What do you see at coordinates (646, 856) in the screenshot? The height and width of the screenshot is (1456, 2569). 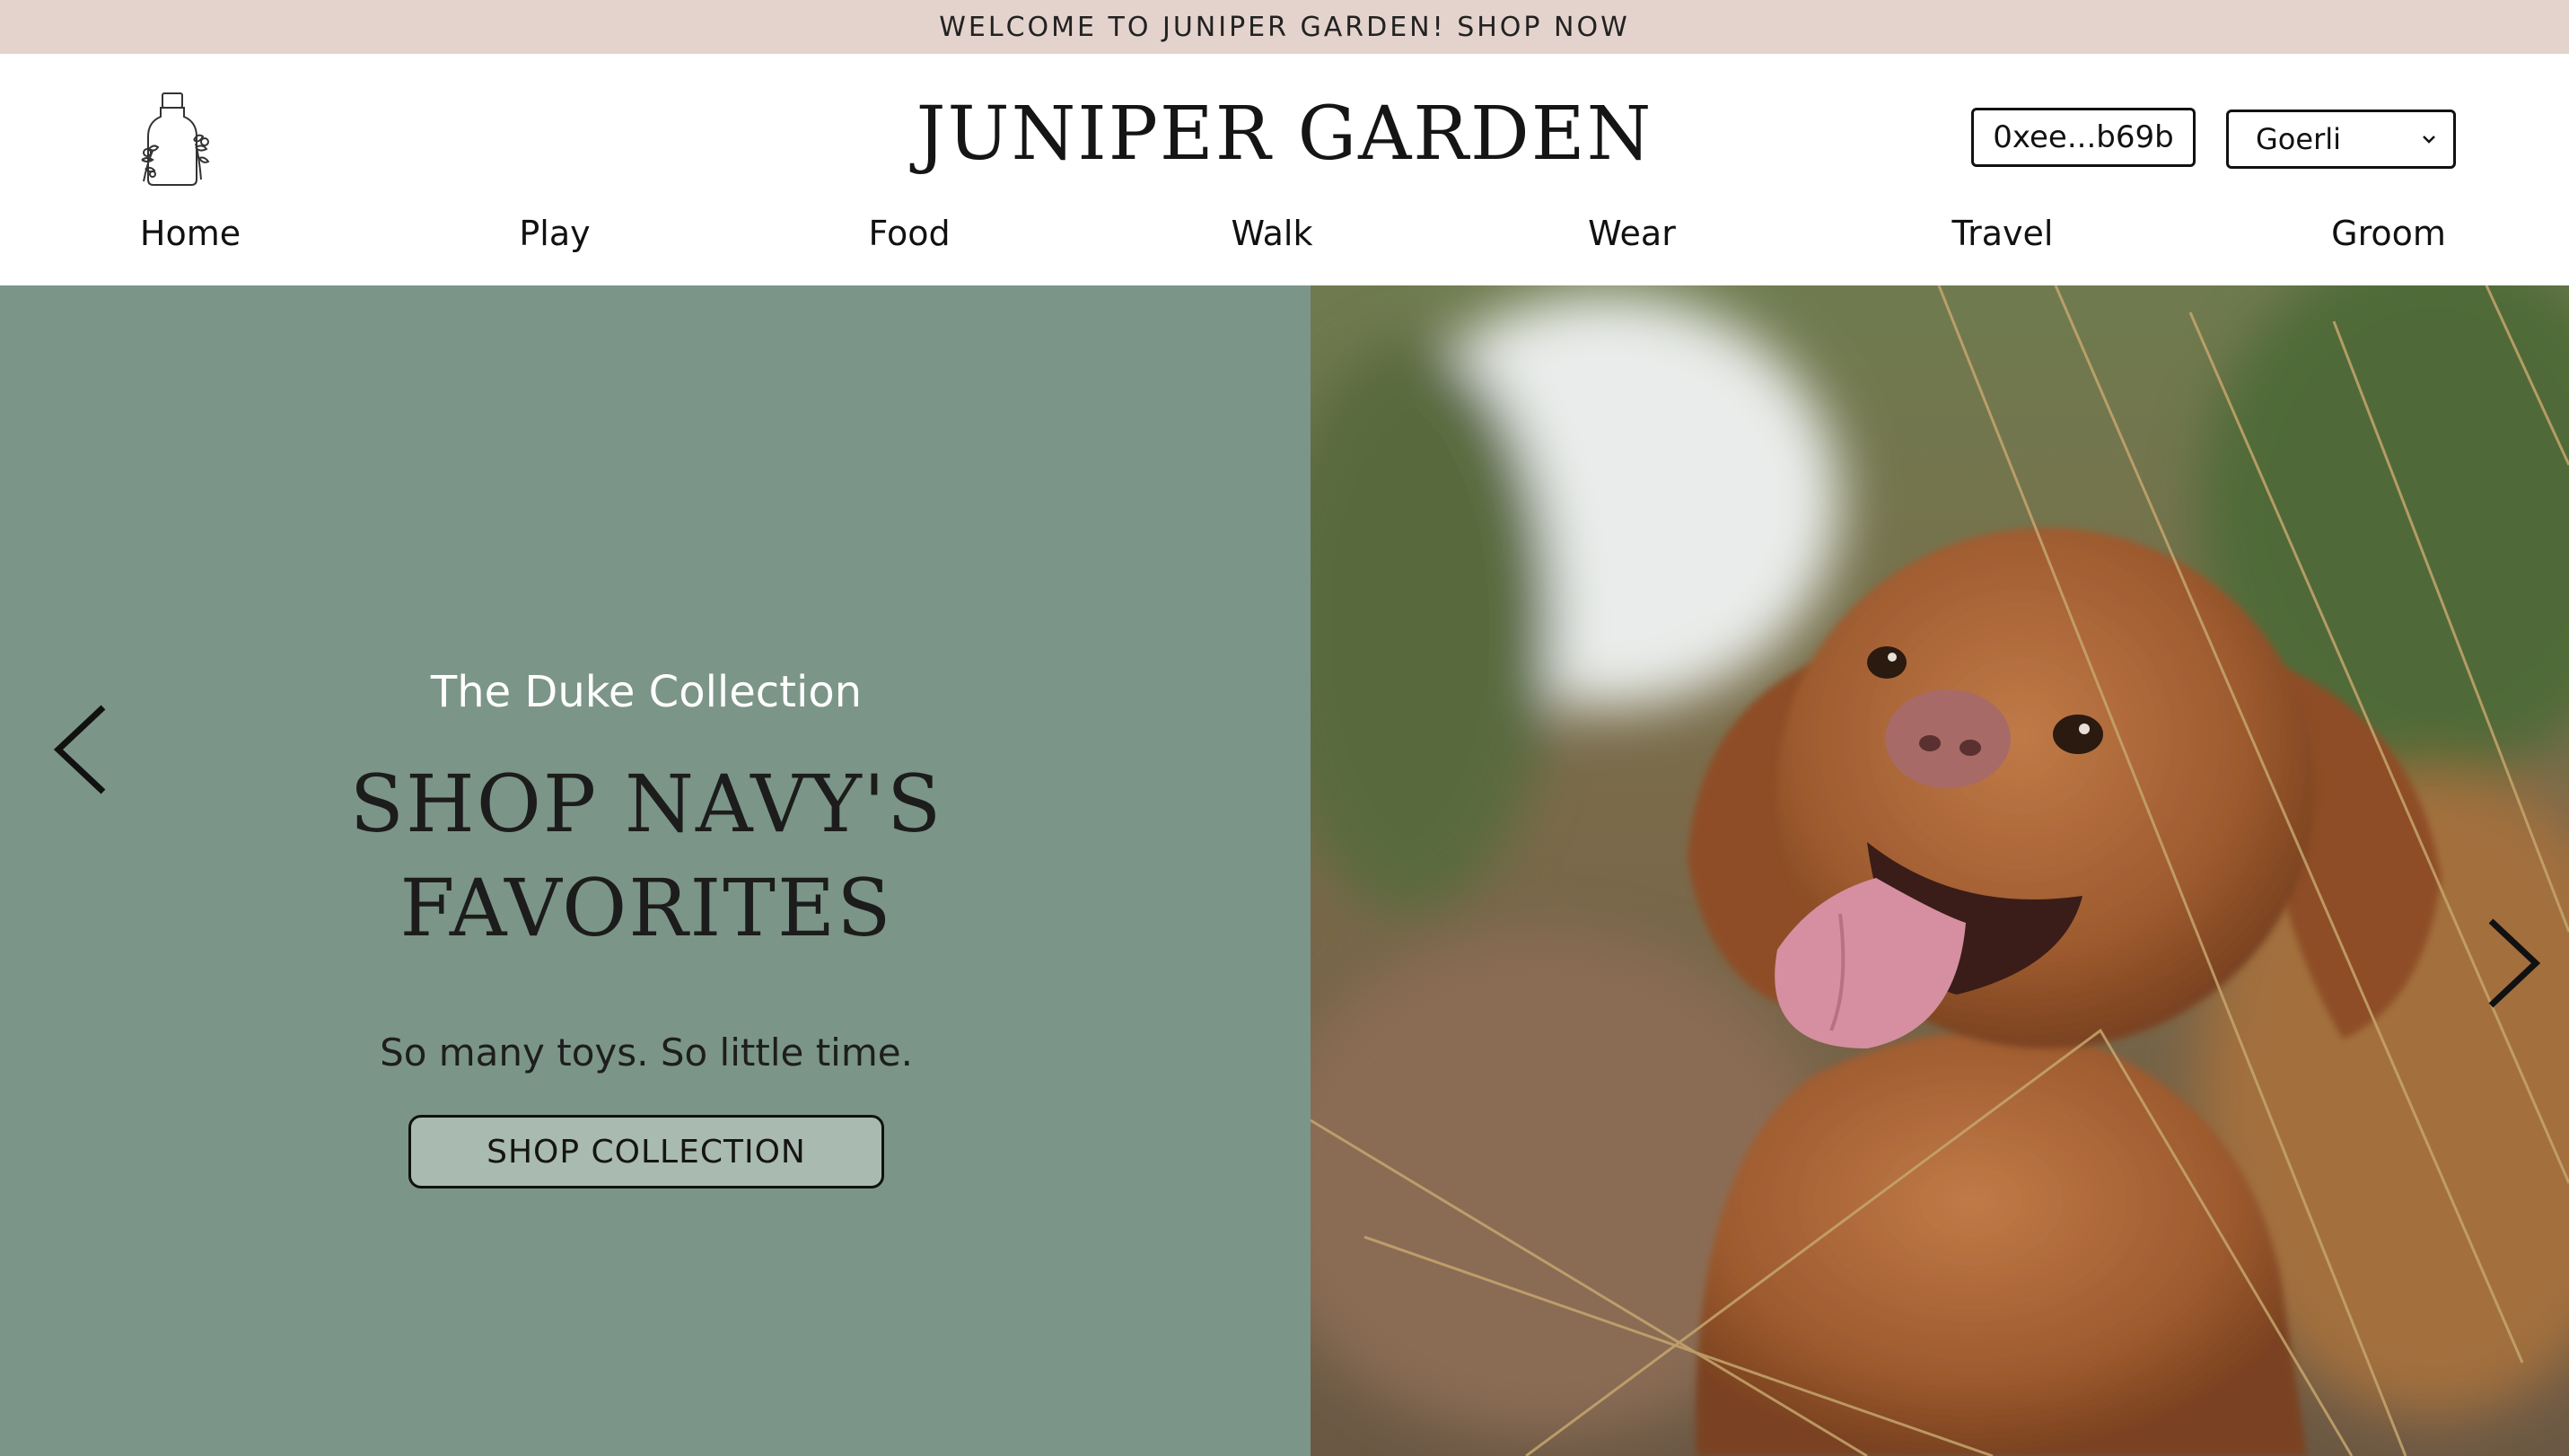 I see `hero-headline: SHOP NAVY'S FAVORITES` at bounding box center [646, 856].